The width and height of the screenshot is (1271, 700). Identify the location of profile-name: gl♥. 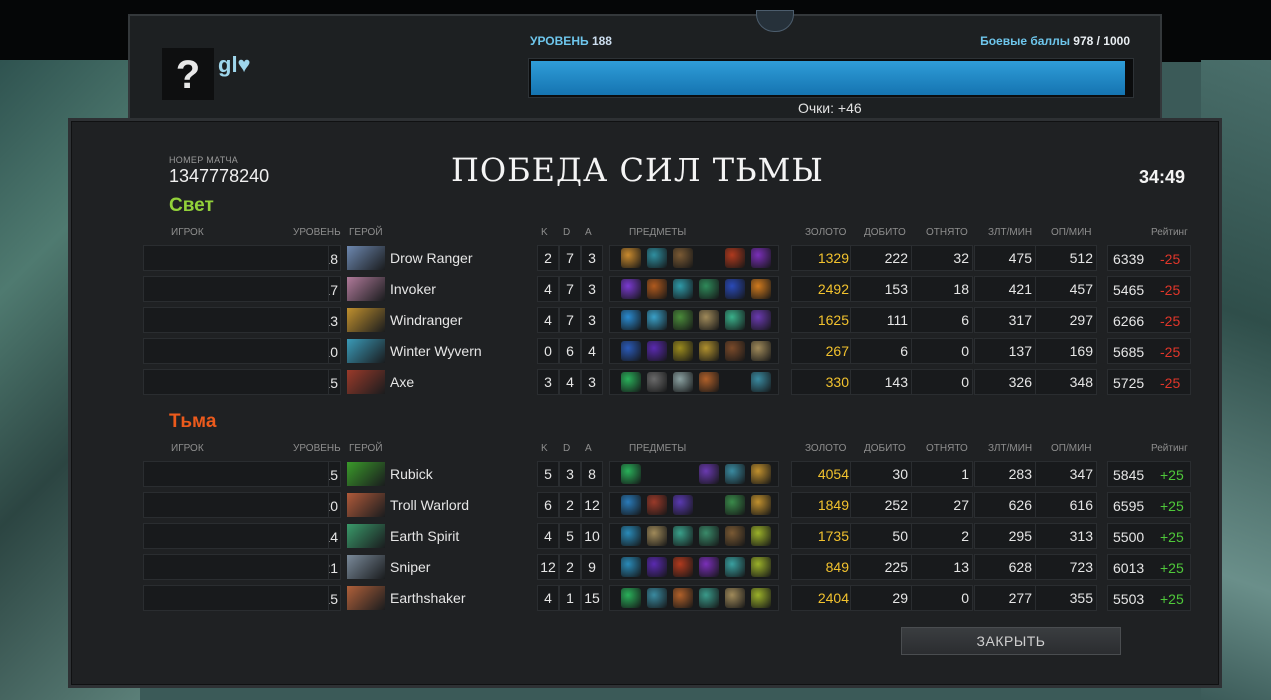
(234, 64).